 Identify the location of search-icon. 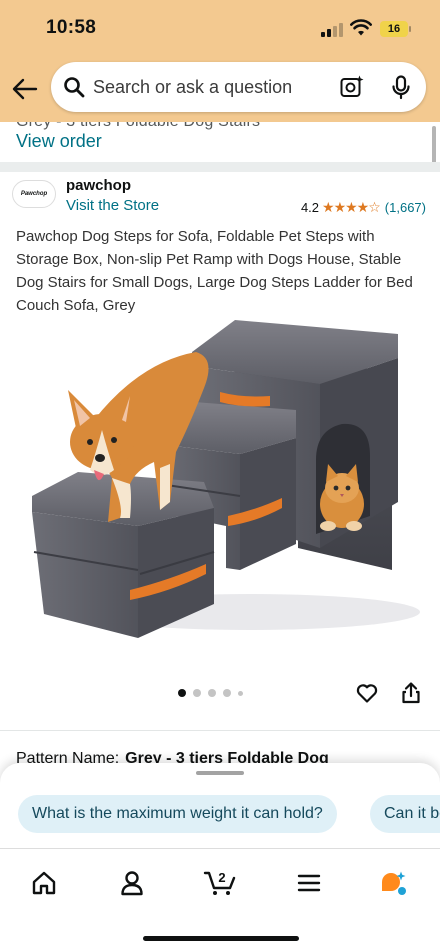
(74, 87).